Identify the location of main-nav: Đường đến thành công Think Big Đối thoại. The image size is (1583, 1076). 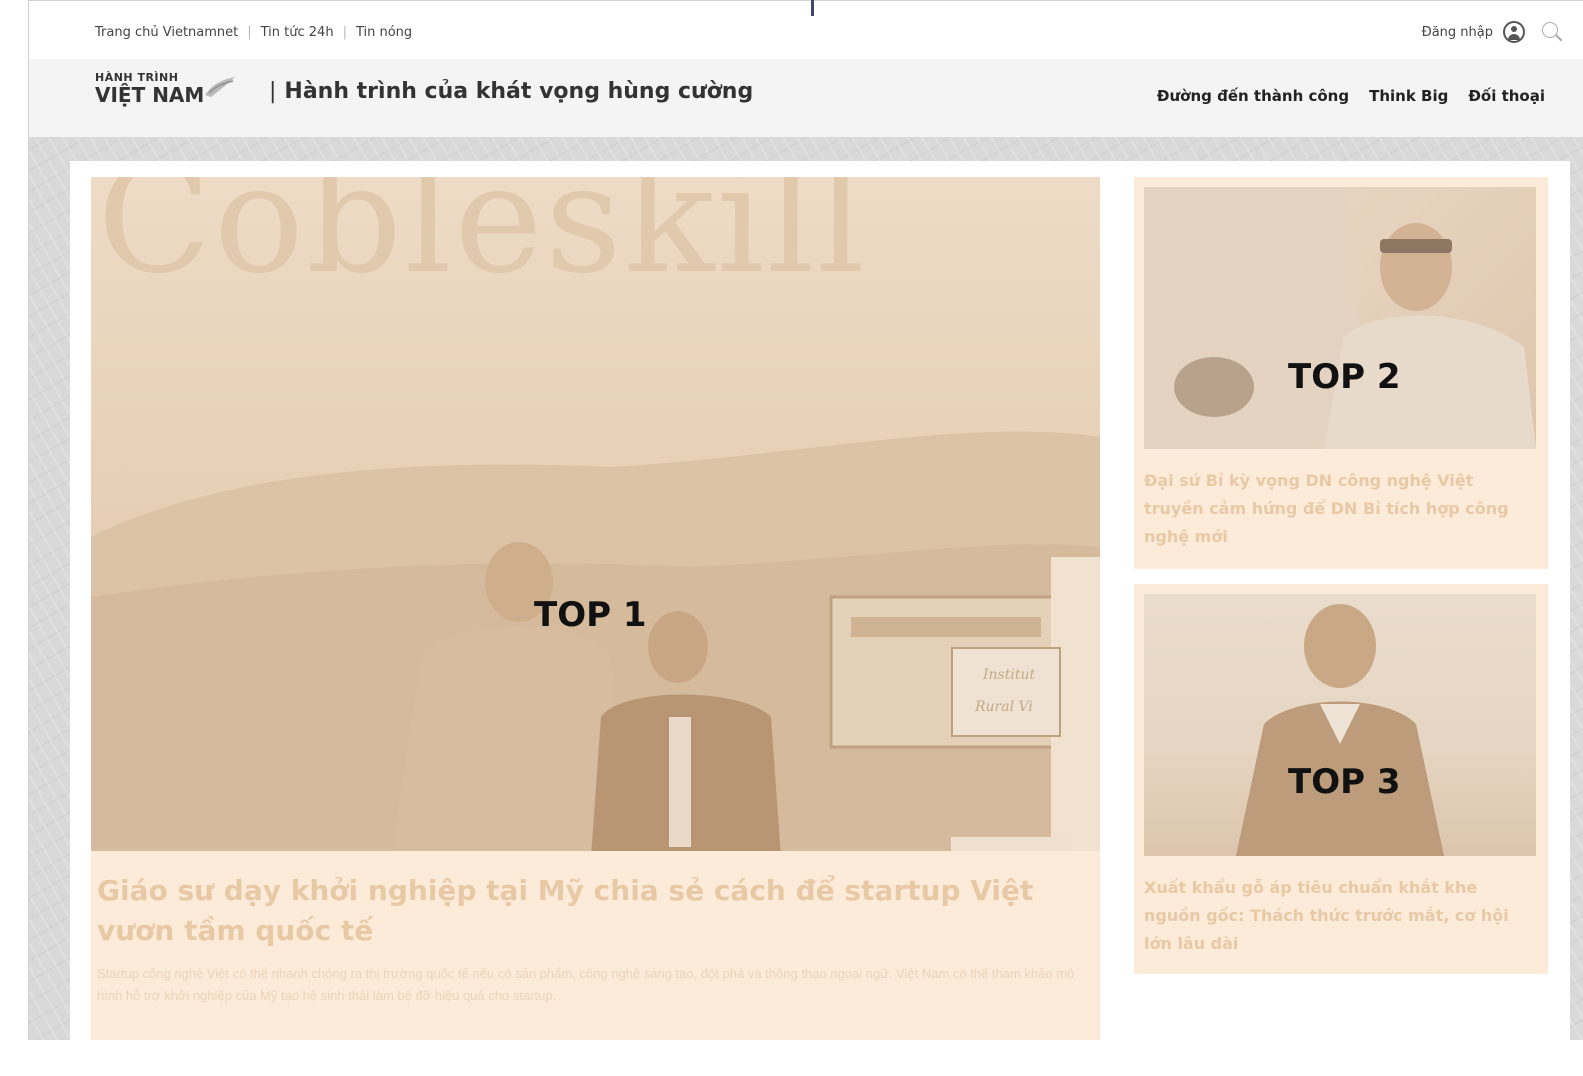
(1351, 96).